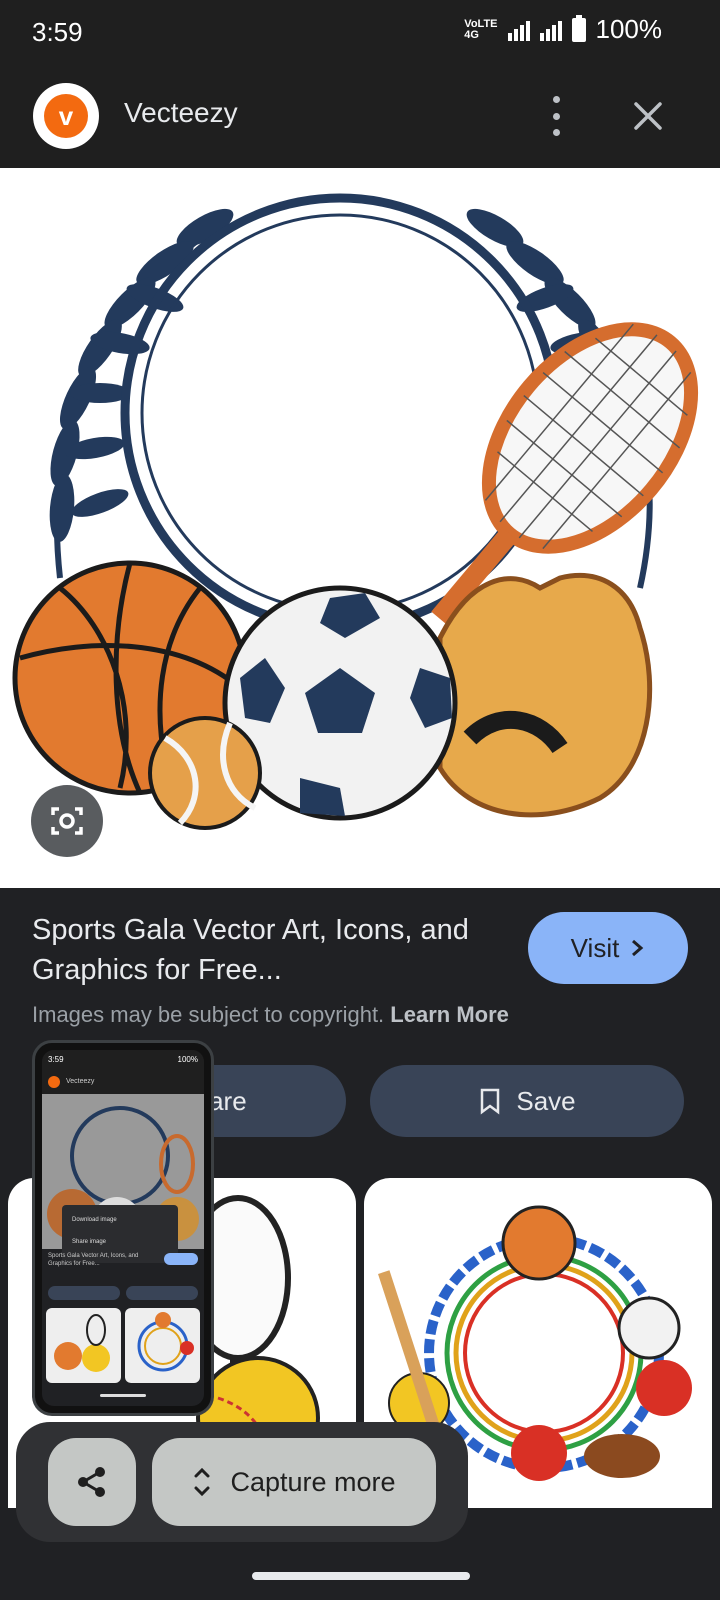 This screenshot has width=720, height=1600. I want to click on save-button: Save, so click(527, 1101).